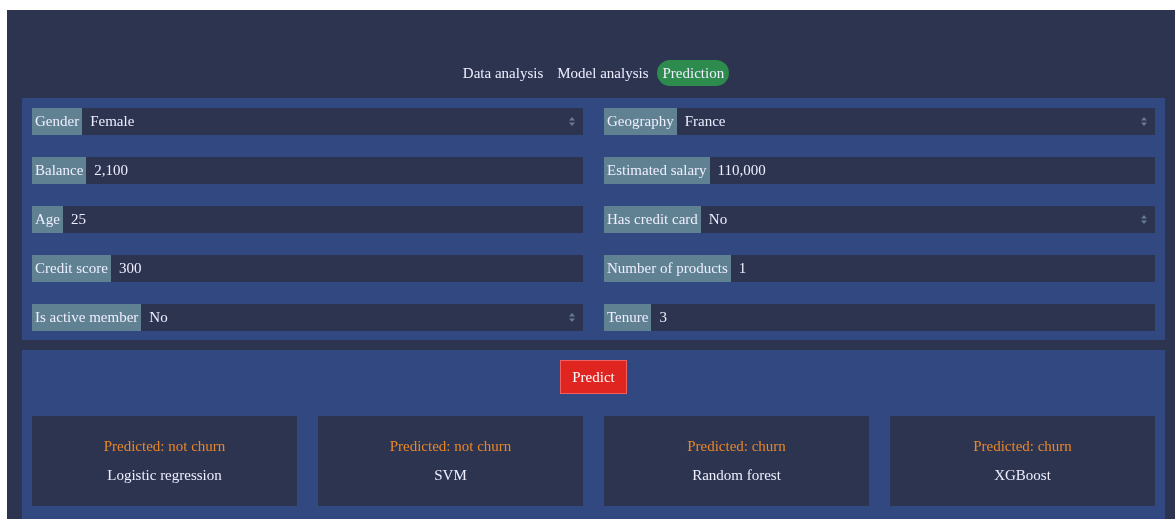 The height and width of the screenshot is (519, 1175). Describe the element at coordinates (346, 268) in the screenshot. I see `input-field: 300` at that location.